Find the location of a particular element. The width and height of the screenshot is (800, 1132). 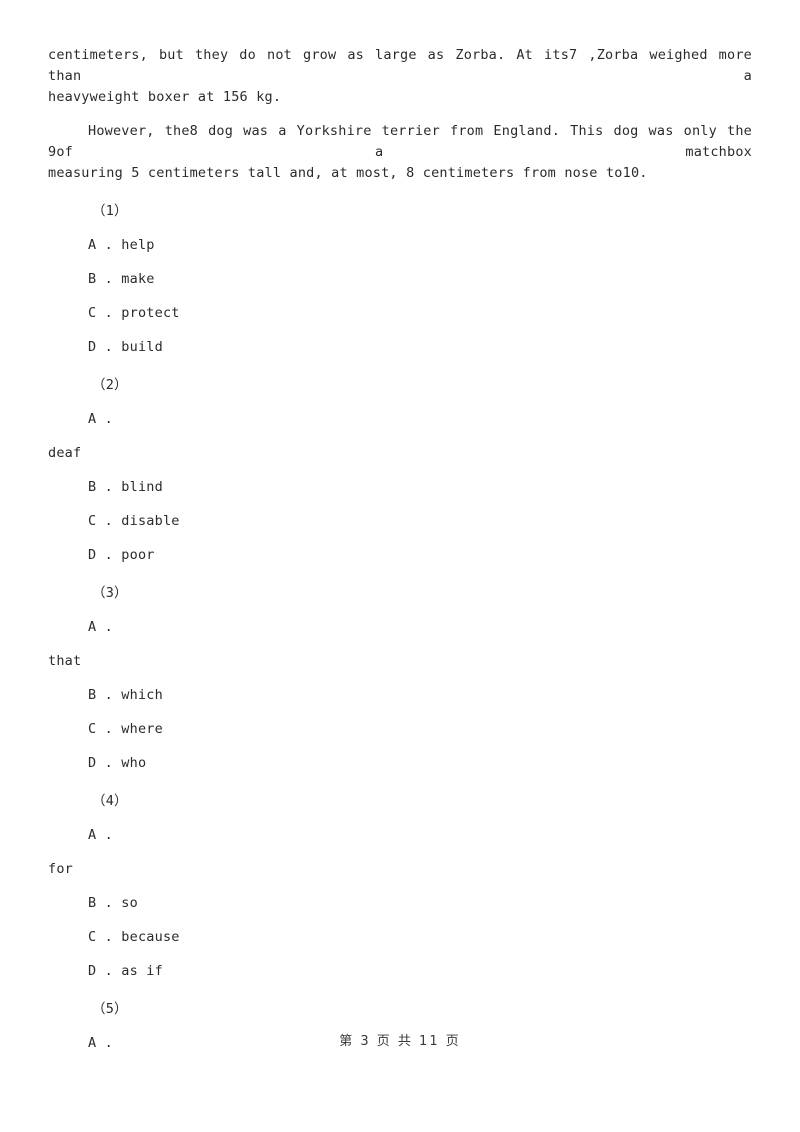

question-number: （2） is located at coordinates (110, 385).